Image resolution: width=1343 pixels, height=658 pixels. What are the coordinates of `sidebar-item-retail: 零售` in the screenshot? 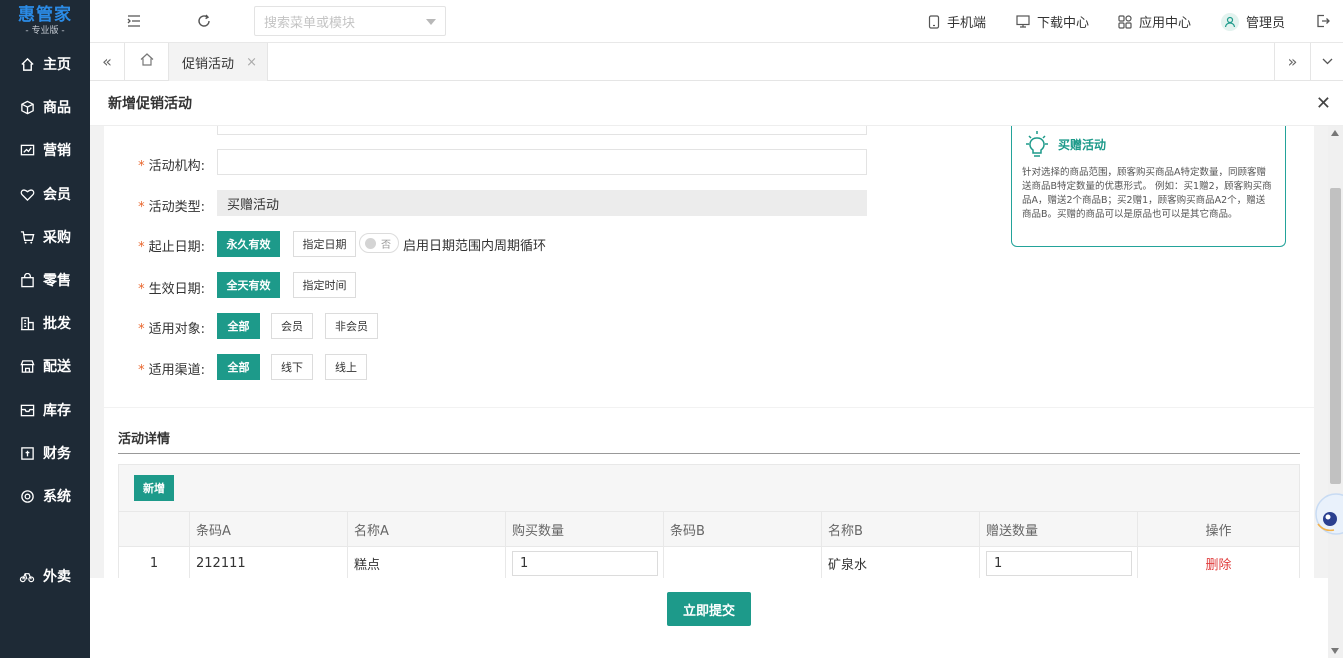 It's located at (45, 280).